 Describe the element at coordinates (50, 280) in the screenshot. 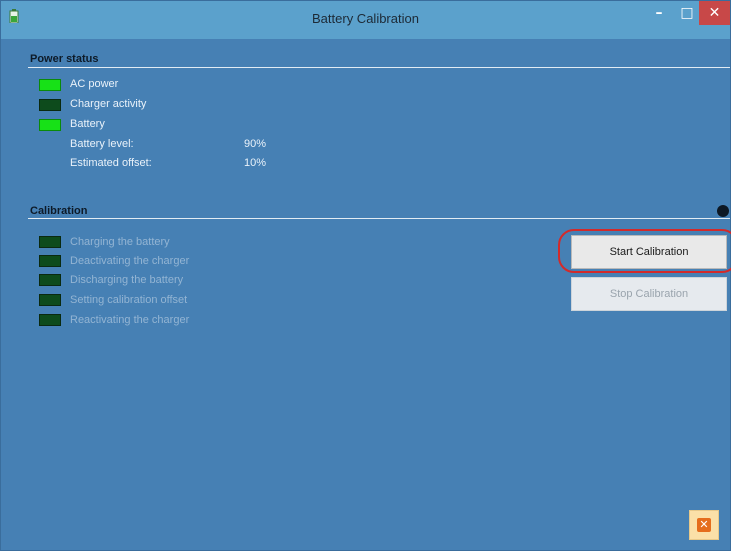

I see `led-step-discharging` at that location.